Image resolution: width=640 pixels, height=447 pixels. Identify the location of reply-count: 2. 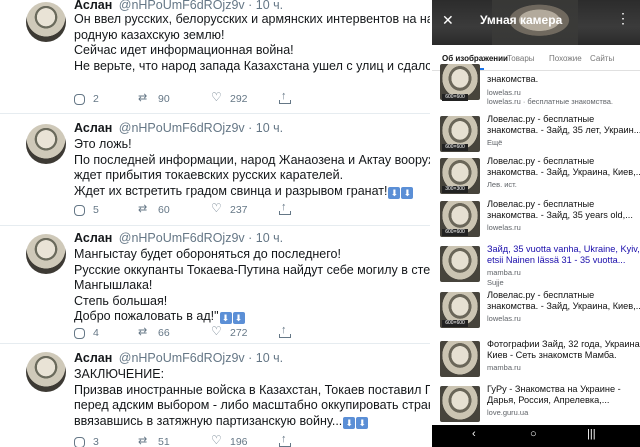
(96, 99).